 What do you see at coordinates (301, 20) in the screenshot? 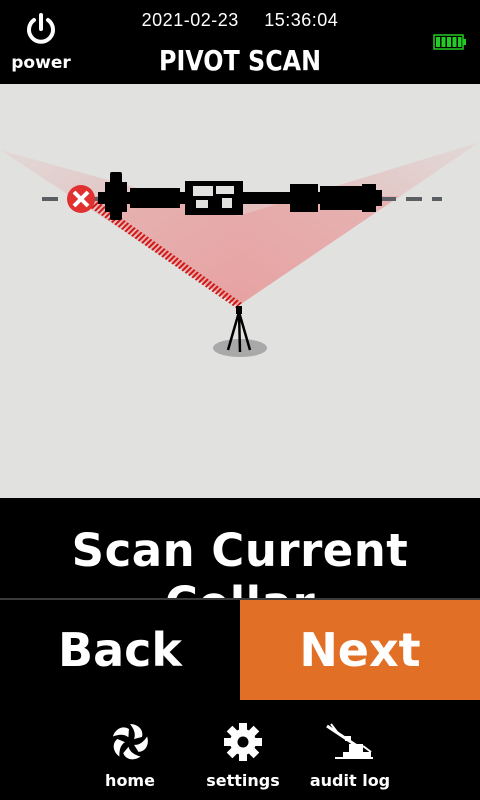
I see `time-text: 15:36:04` at bounding box center [301, 20].